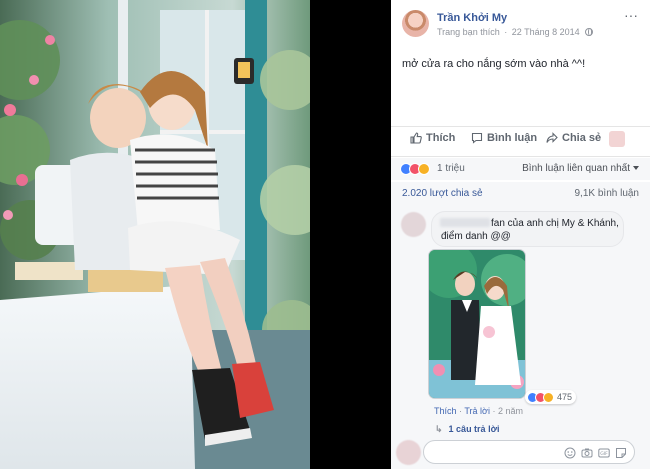  I want to click on more-options-button: ···, so click(631, 15).